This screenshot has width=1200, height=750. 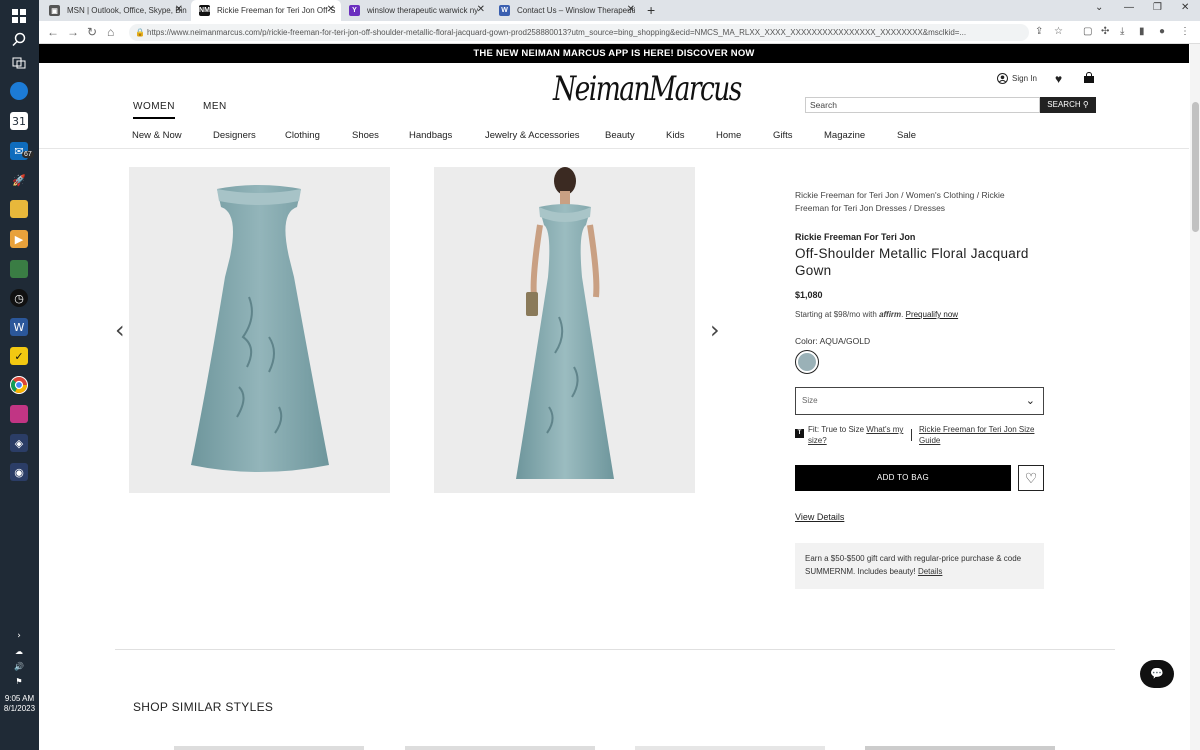 What do you see at coordinates (855, 237) in the screenshot?
I see `product-brand: Rickie Freeman For Teri Jon` at bounding box center [855, 237].